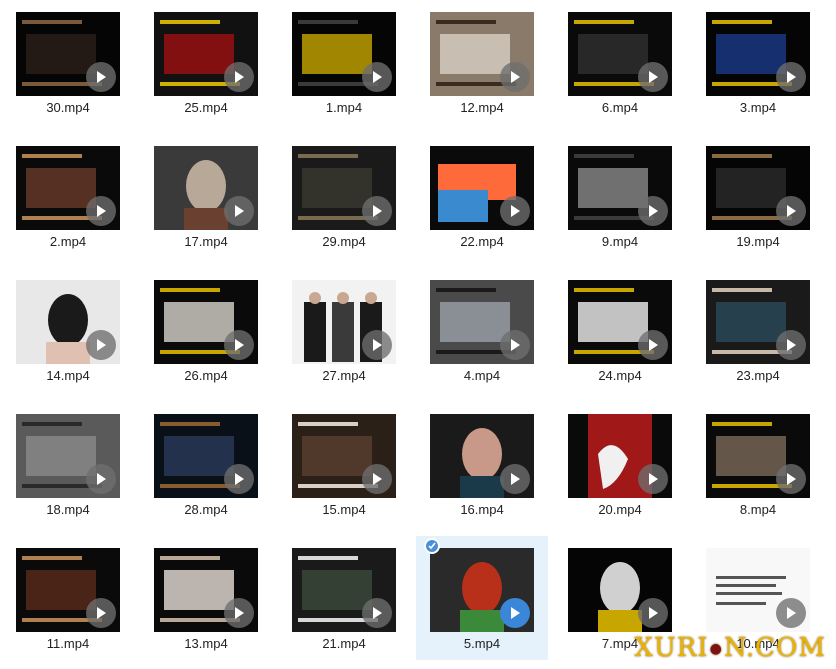 The height and width of the screenshot is (669, 836). Describe the element at coordinates (206, 376) in the screenshot. I see `file-name: 26.mp4` at that location.